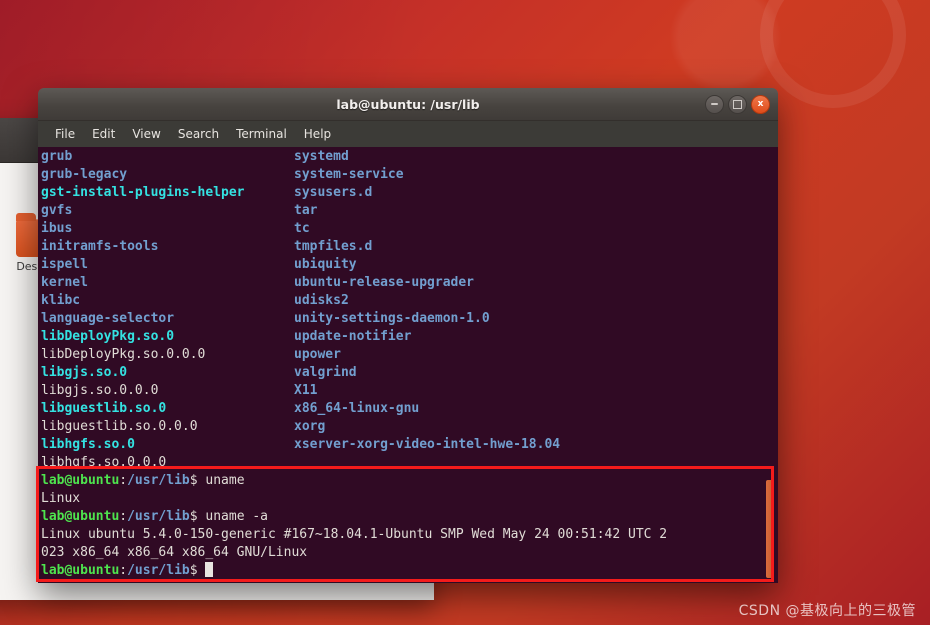 The height and width of the screenshot is (625, 930). I want to click on terminal-menubar: File Edit View Search Terminal Help, so click(408, 134).